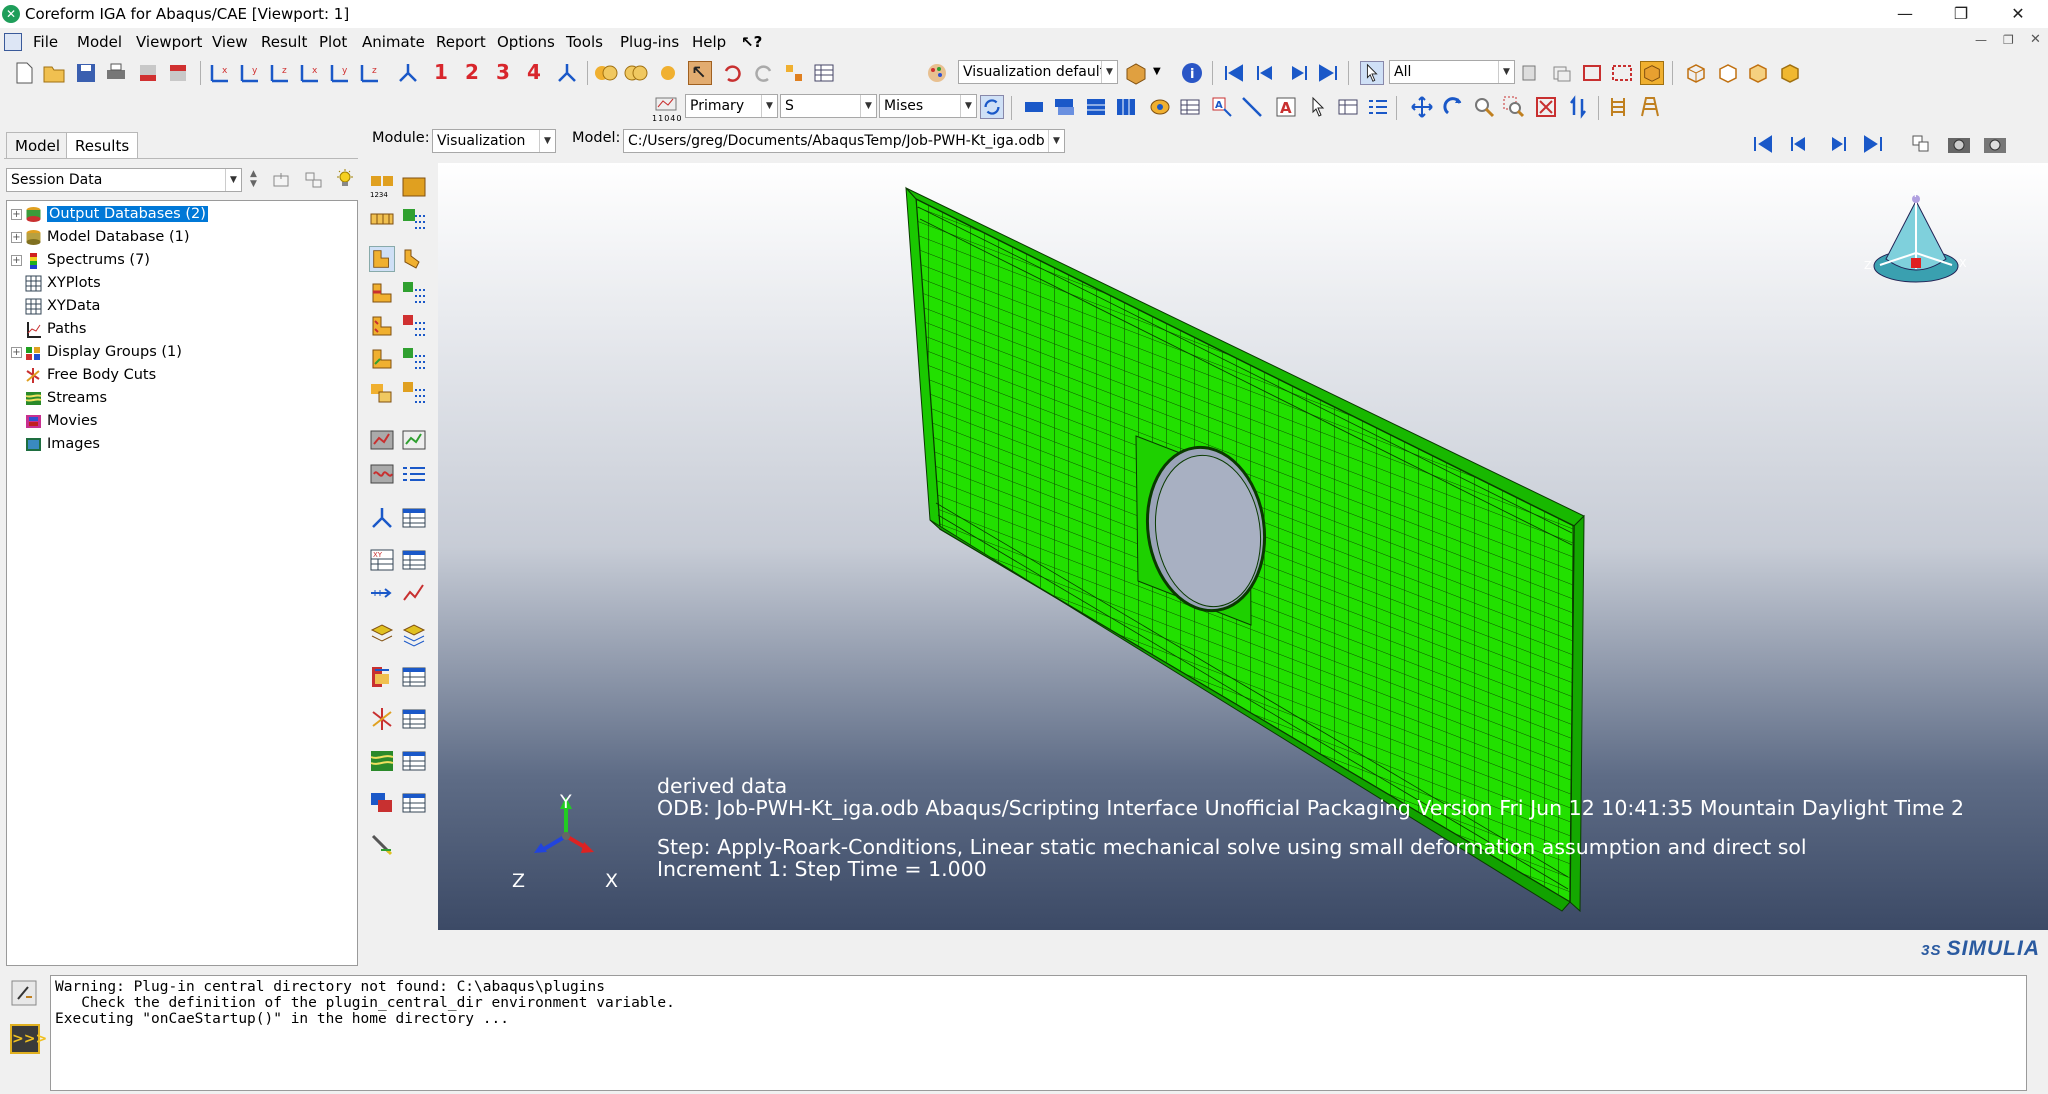  I want to click on view-cut-icon, so click(1136, 73).